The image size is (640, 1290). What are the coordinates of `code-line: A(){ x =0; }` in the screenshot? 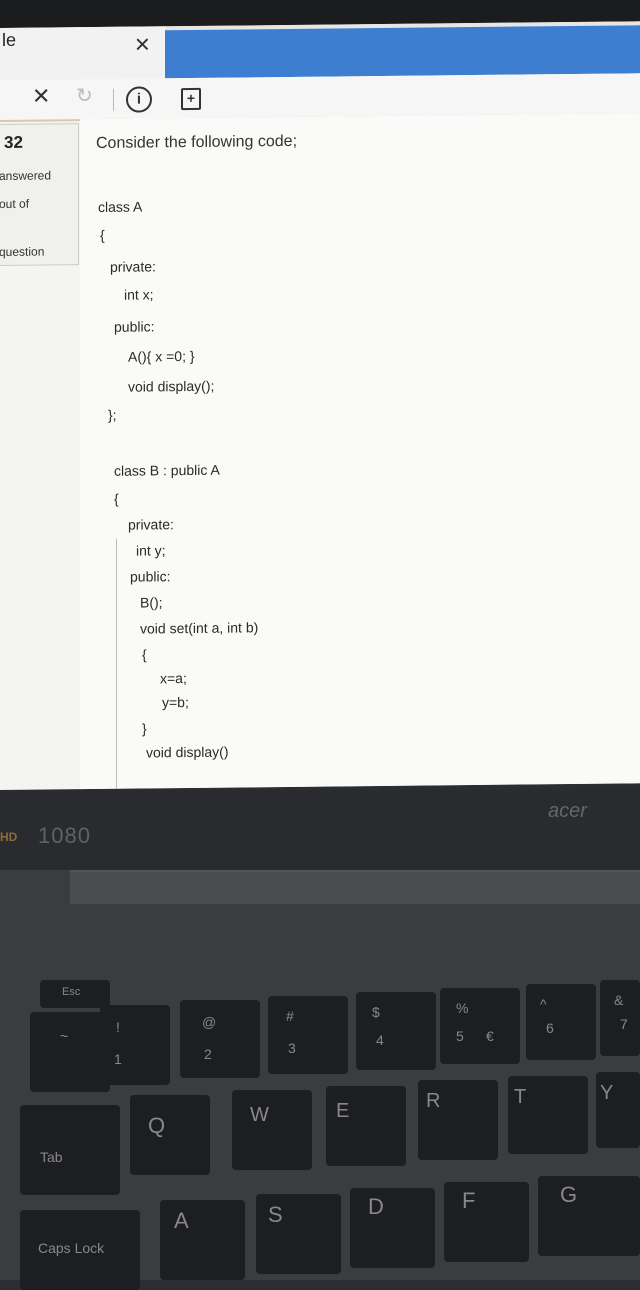 It's located at (161, 356).